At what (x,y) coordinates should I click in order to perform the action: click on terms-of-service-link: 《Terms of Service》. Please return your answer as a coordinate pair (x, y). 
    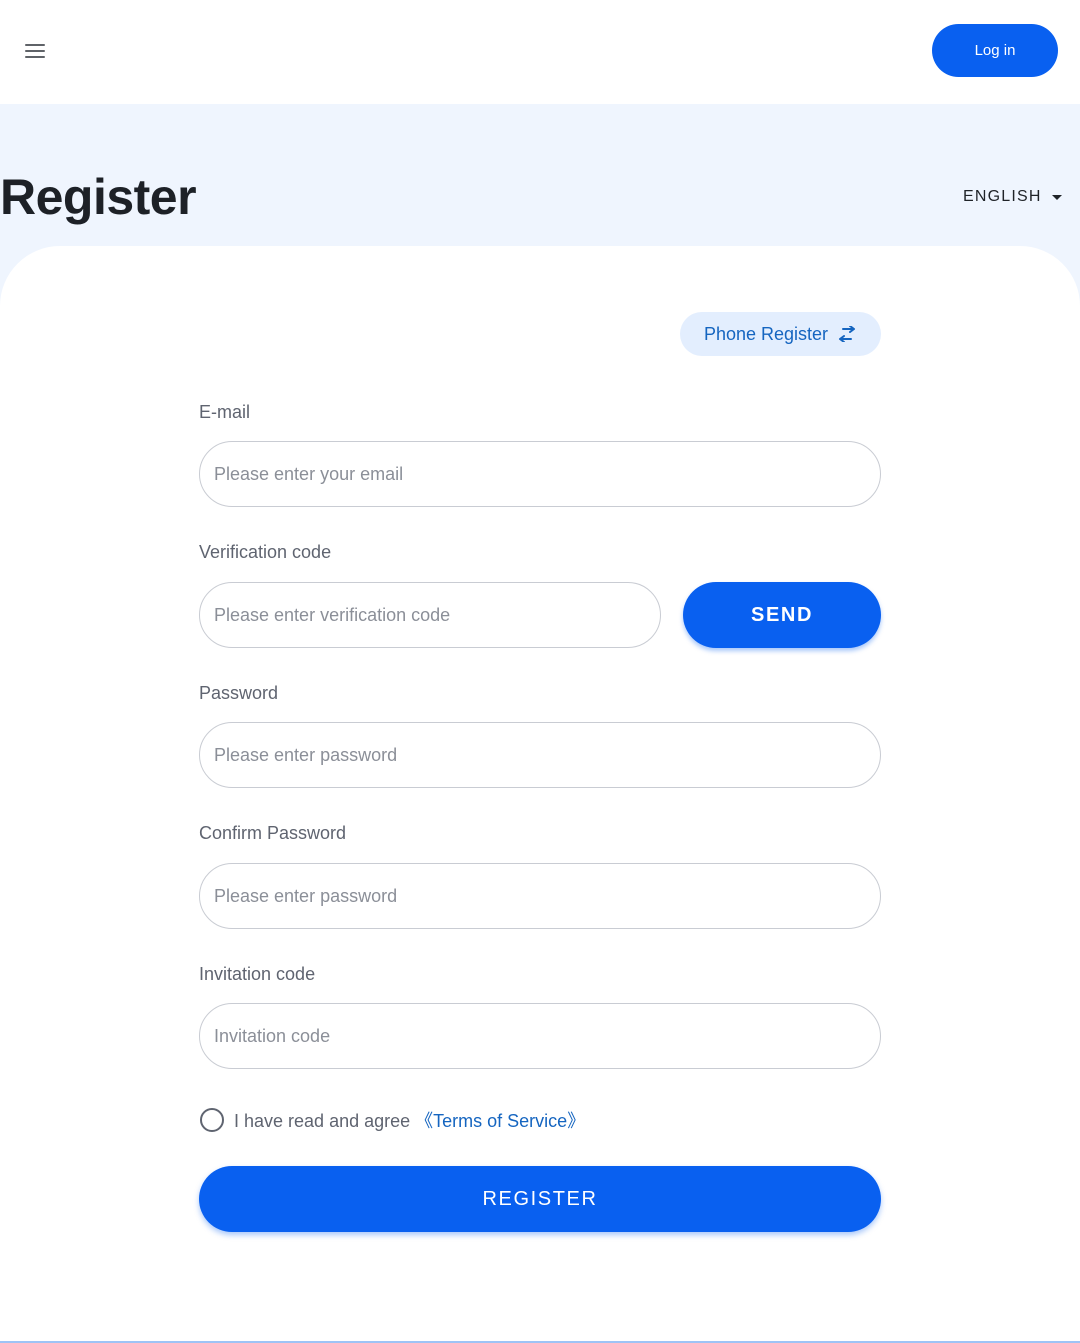
    Looking at the image, I should click on (500, 1121).